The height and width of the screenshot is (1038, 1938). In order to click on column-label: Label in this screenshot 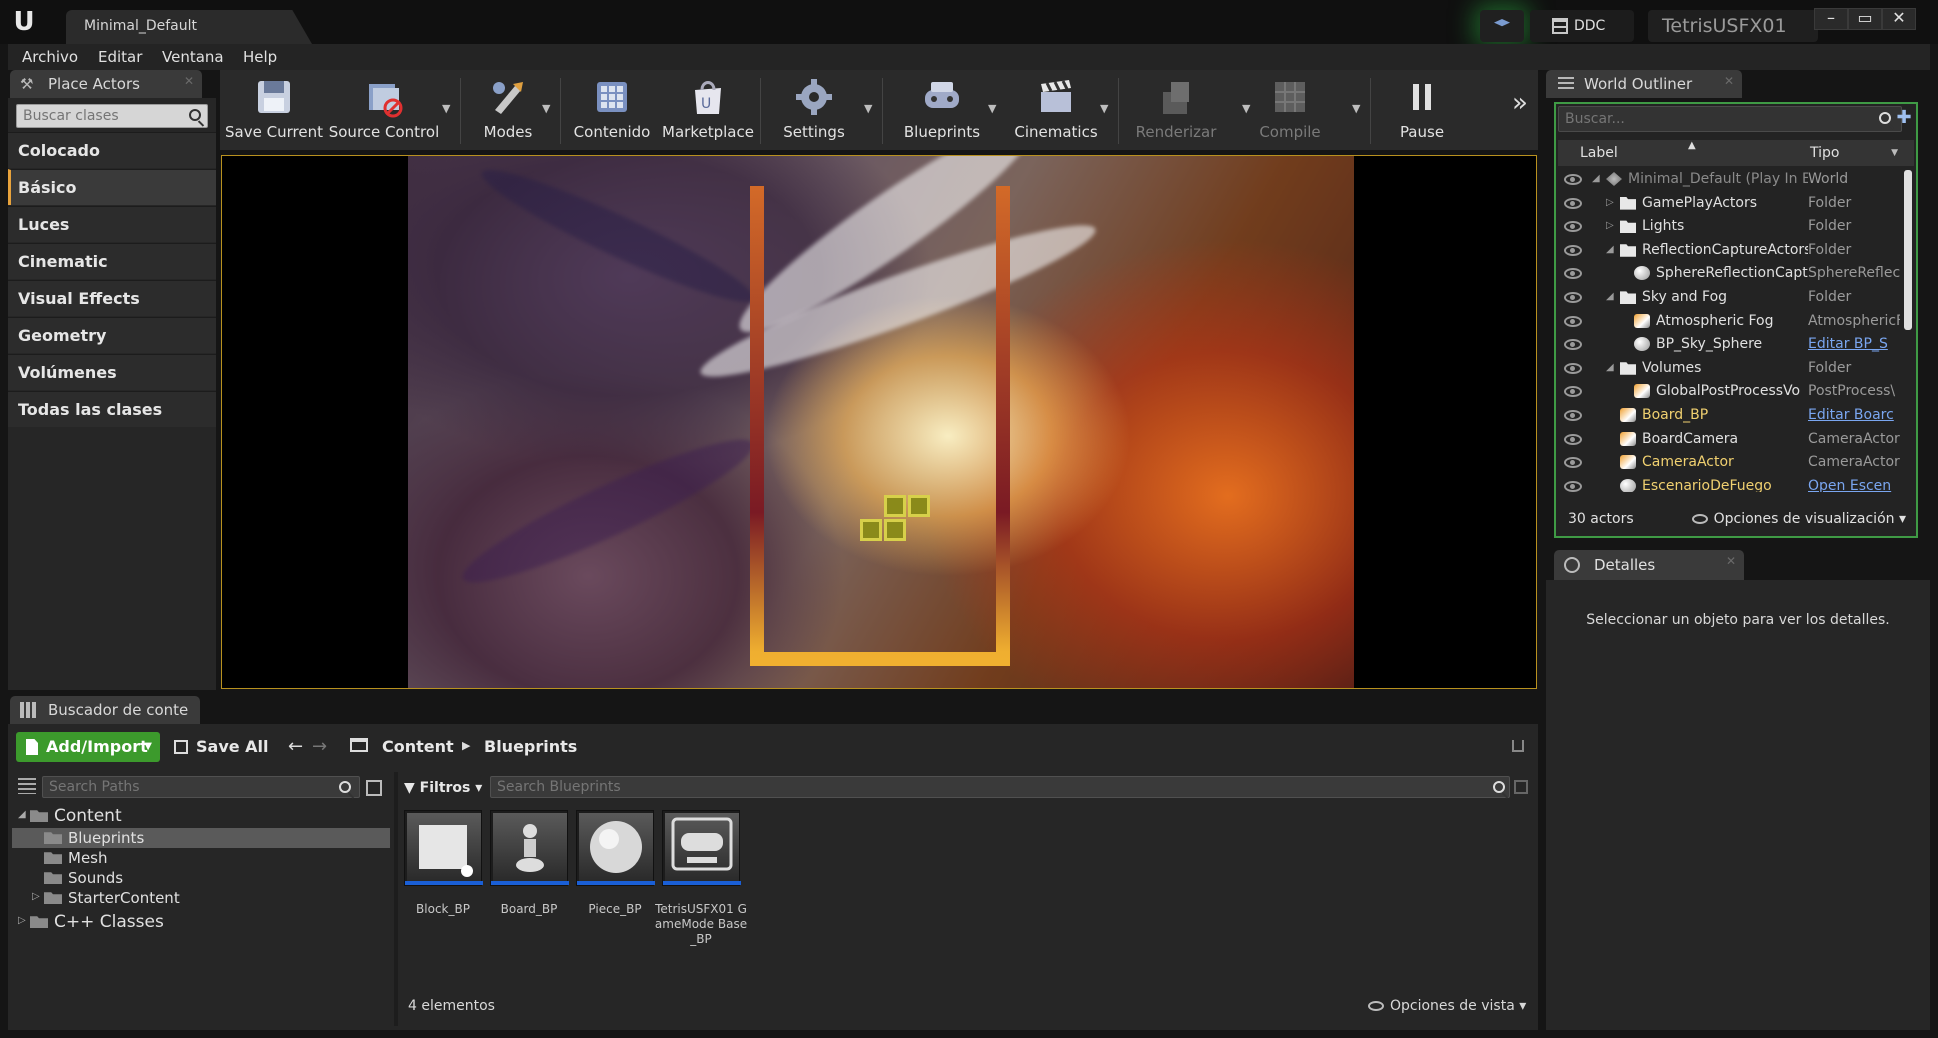, I will do `click(1599, 153)`.